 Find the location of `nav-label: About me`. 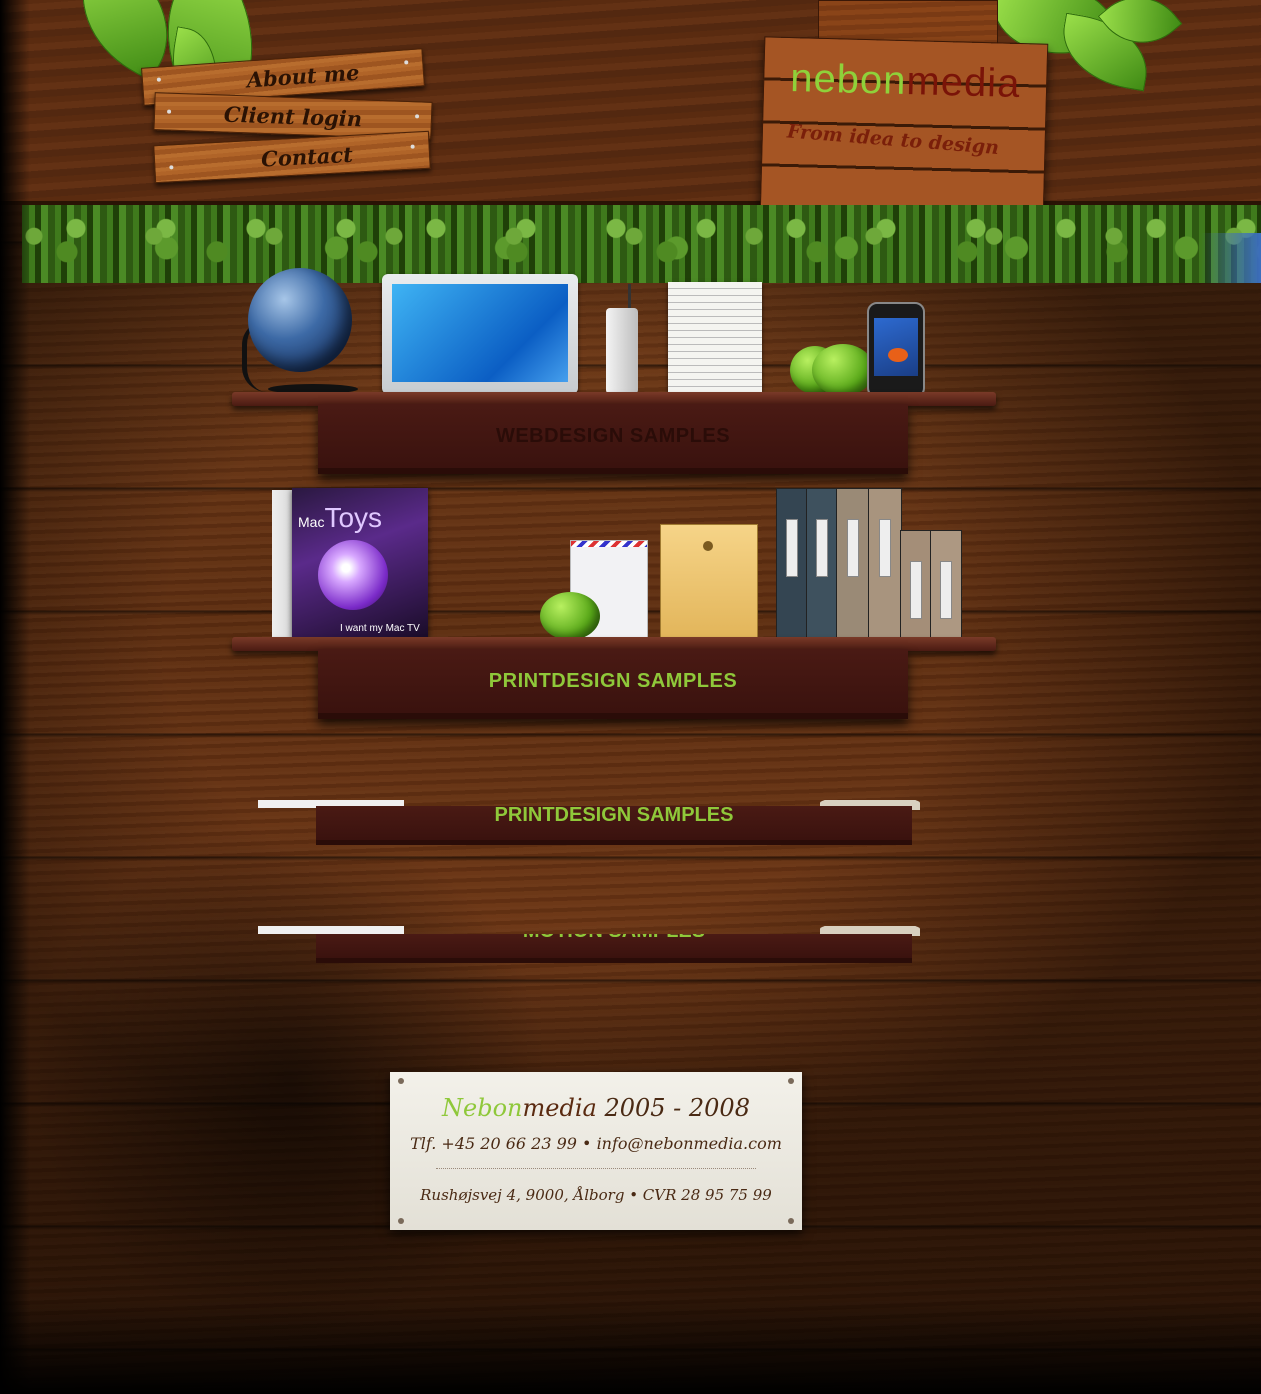

nav-label: About me is located at coordinates (303, 76).